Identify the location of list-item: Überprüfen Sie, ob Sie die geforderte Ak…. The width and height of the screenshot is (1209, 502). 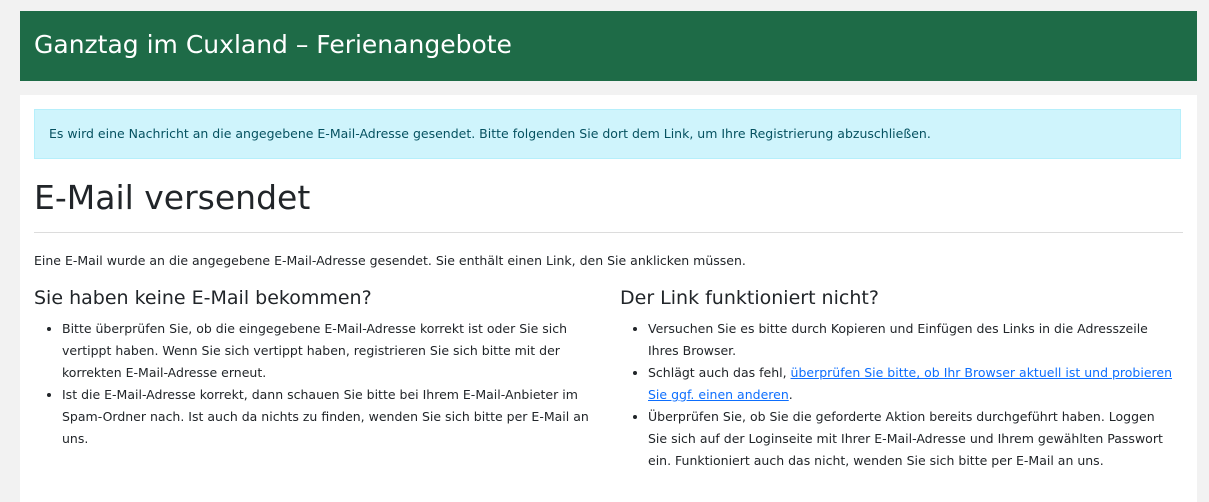
(911, 439).